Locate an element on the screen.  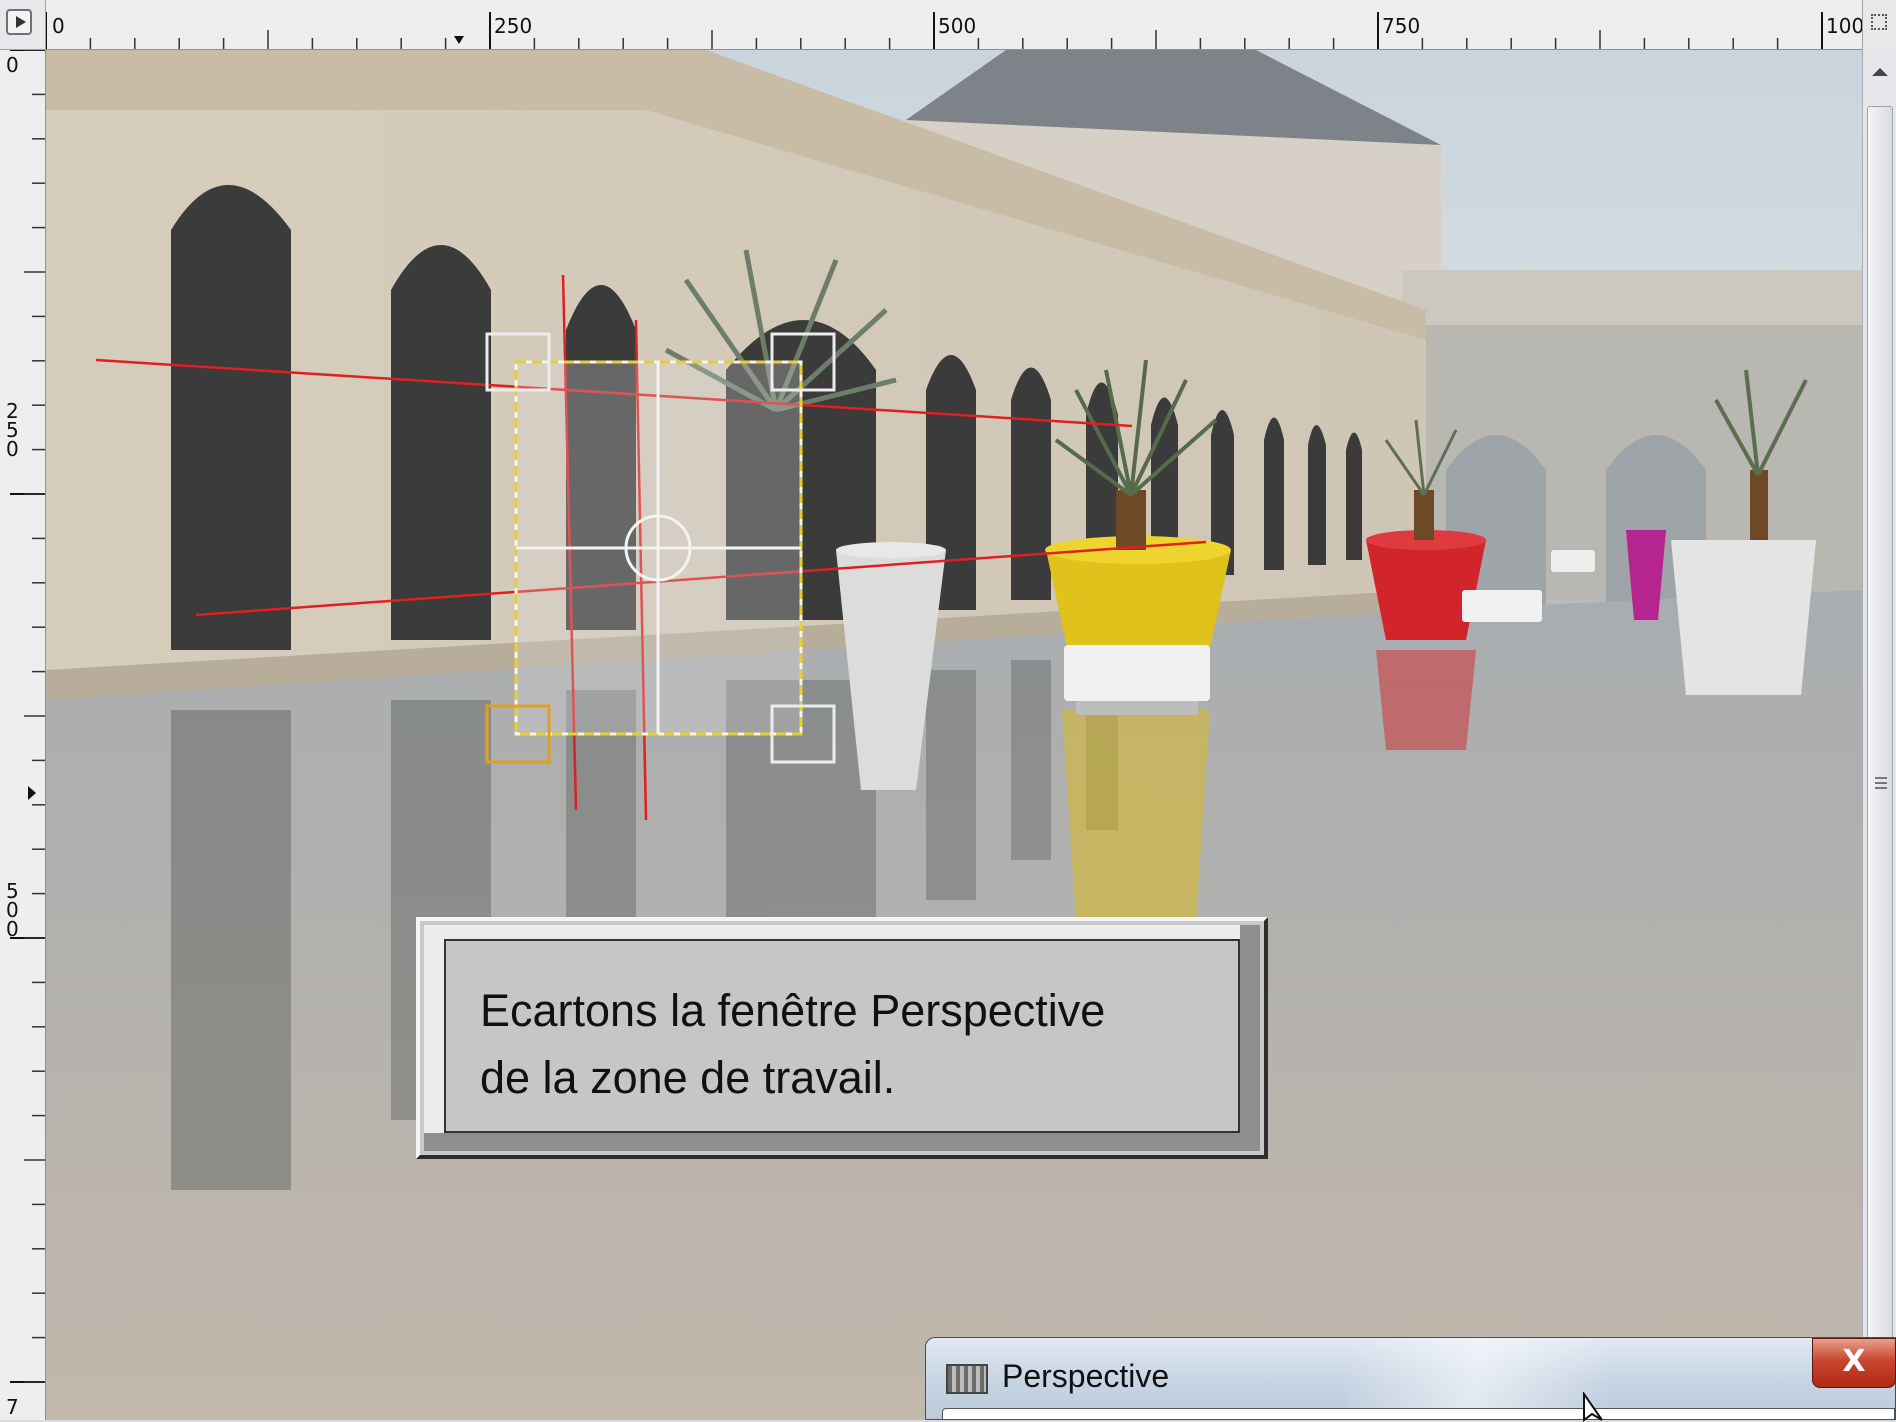
horizontal-ruler-ticks: 0 250 500 750 100 is located at coordinates (954, 30).